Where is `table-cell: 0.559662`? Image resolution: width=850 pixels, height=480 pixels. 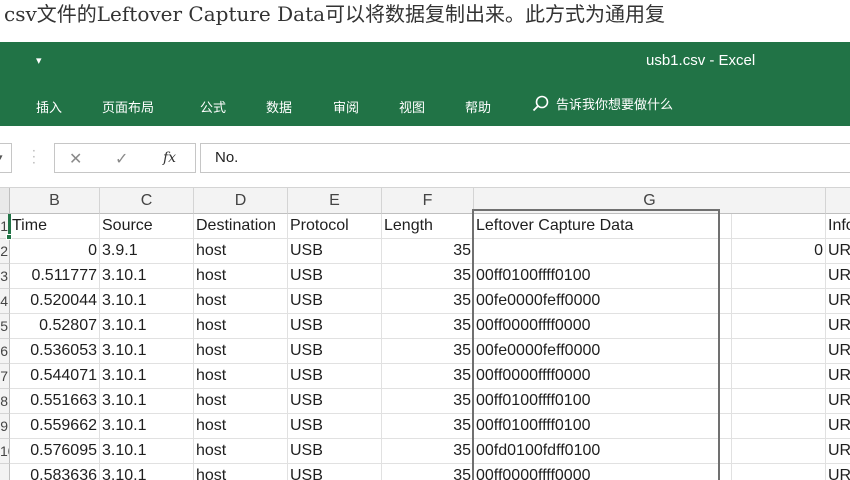 table-cell: 0.559662 is located at coordinates (55, 426).